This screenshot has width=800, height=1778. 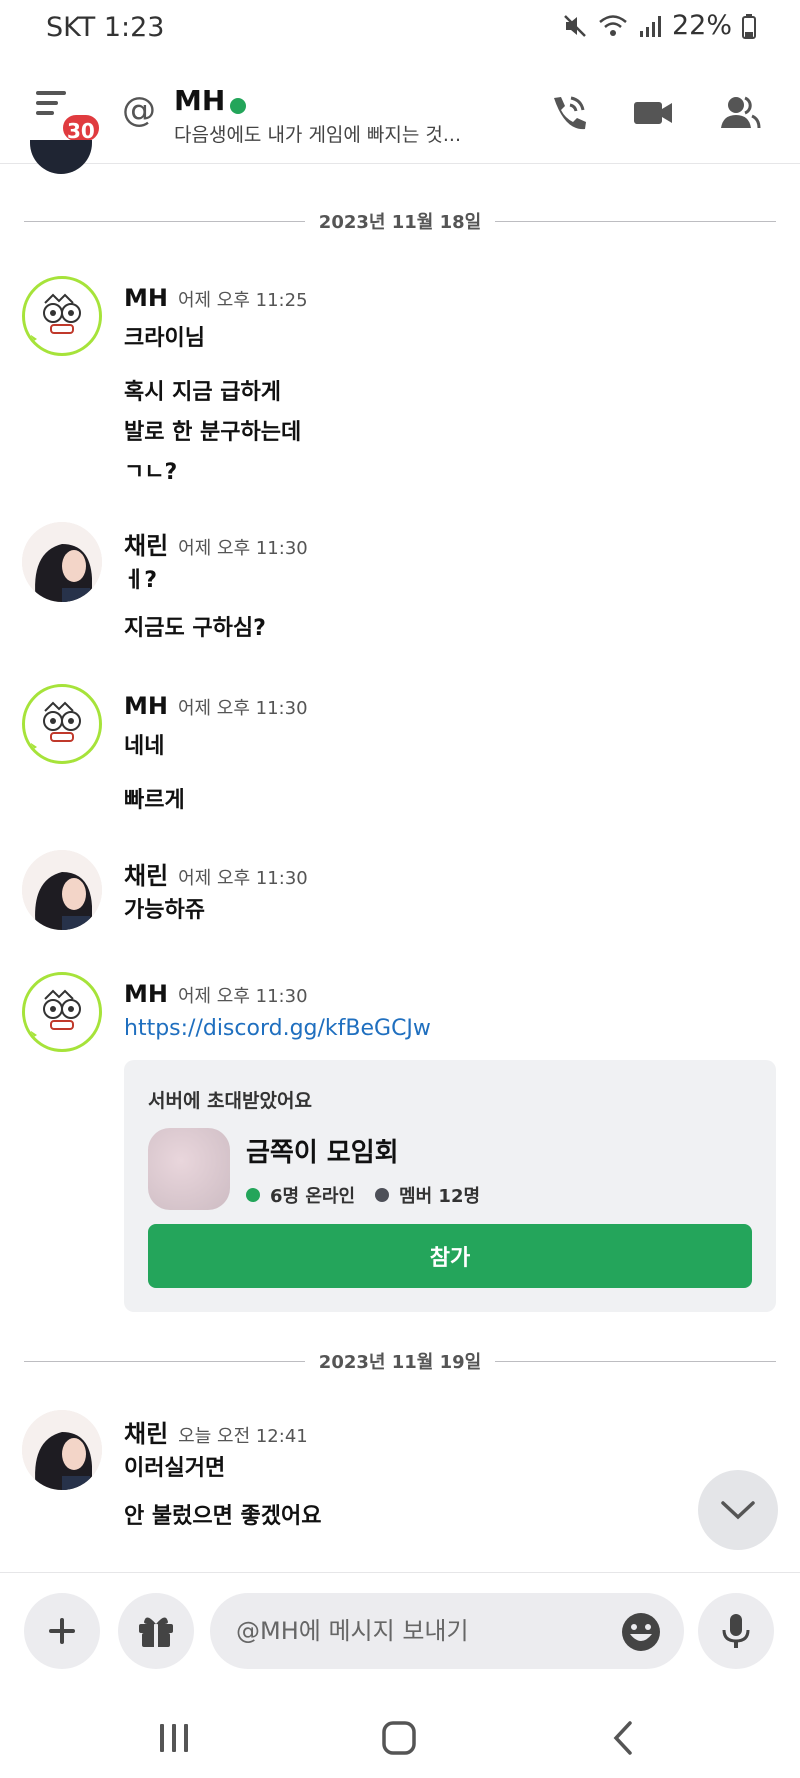 I want to click on battery-percent: 22%, so click(x=701, y=25).